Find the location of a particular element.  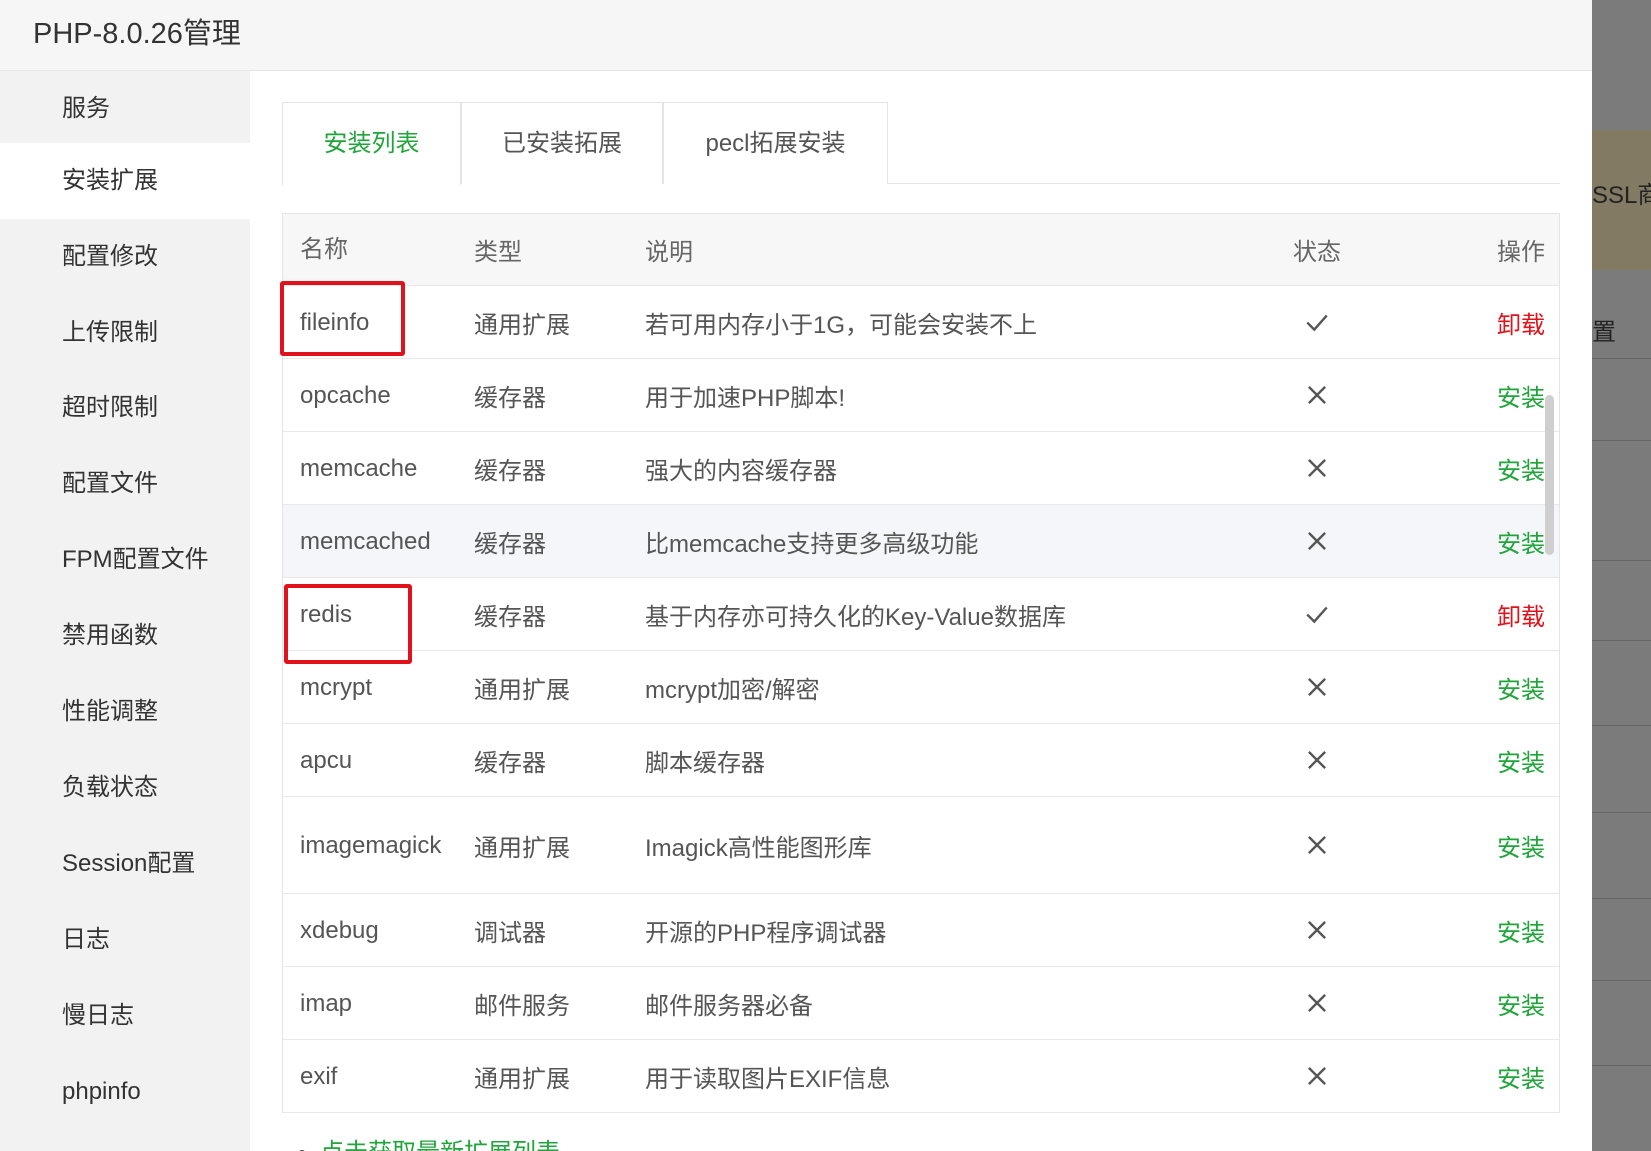

sidebar-item-timeout-limit: 超时限制 is located at coordinates (125, 408).